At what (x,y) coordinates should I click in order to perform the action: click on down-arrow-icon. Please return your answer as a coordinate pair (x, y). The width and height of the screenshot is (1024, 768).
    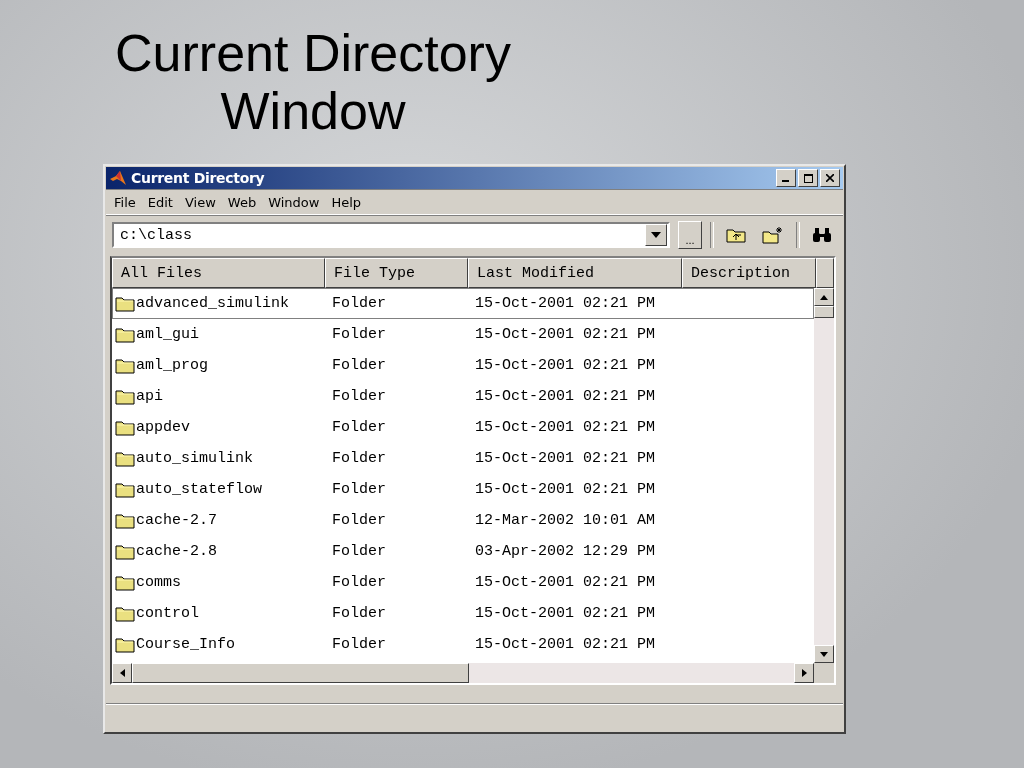
    Looking at the image, I should click on (824, 654).